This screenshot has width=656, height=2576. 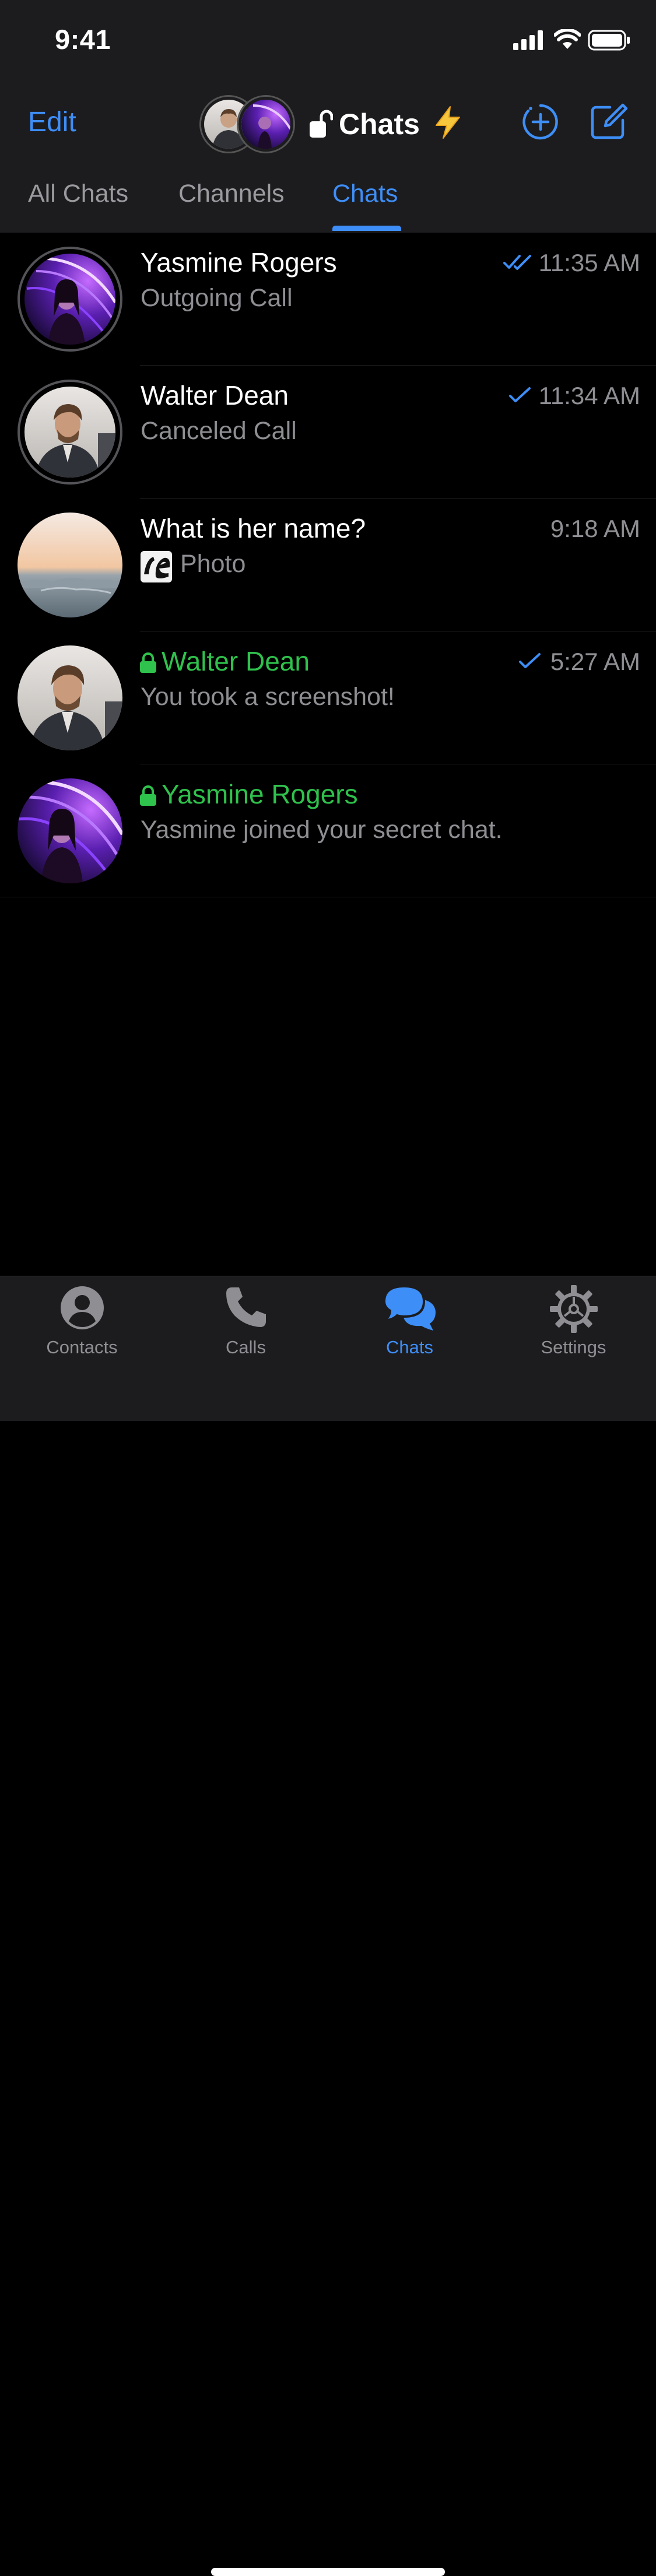 What do you see at coordinates (253, 528) in the screenshot?
I see `chat-name: What is her name?` at bounding box center [253, 528].